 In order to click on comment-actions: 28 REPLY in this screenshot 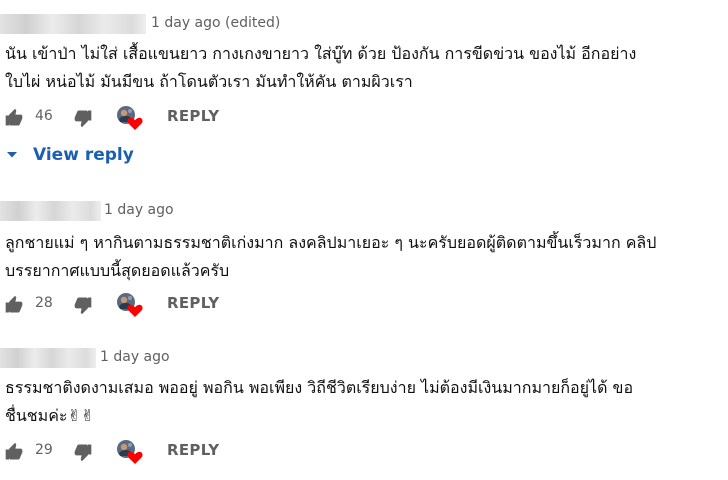, I will do `click(364, 305)`.